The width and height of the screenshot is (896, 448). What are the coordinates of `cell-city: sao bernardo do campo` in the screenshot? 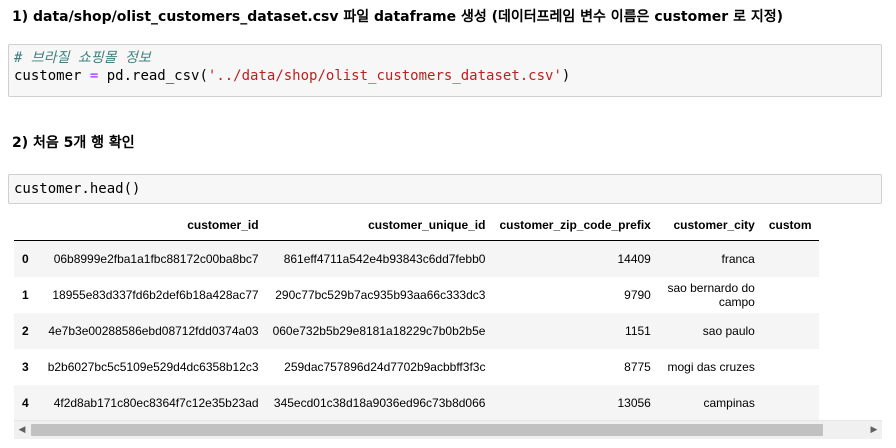 It's located at (711, 294).